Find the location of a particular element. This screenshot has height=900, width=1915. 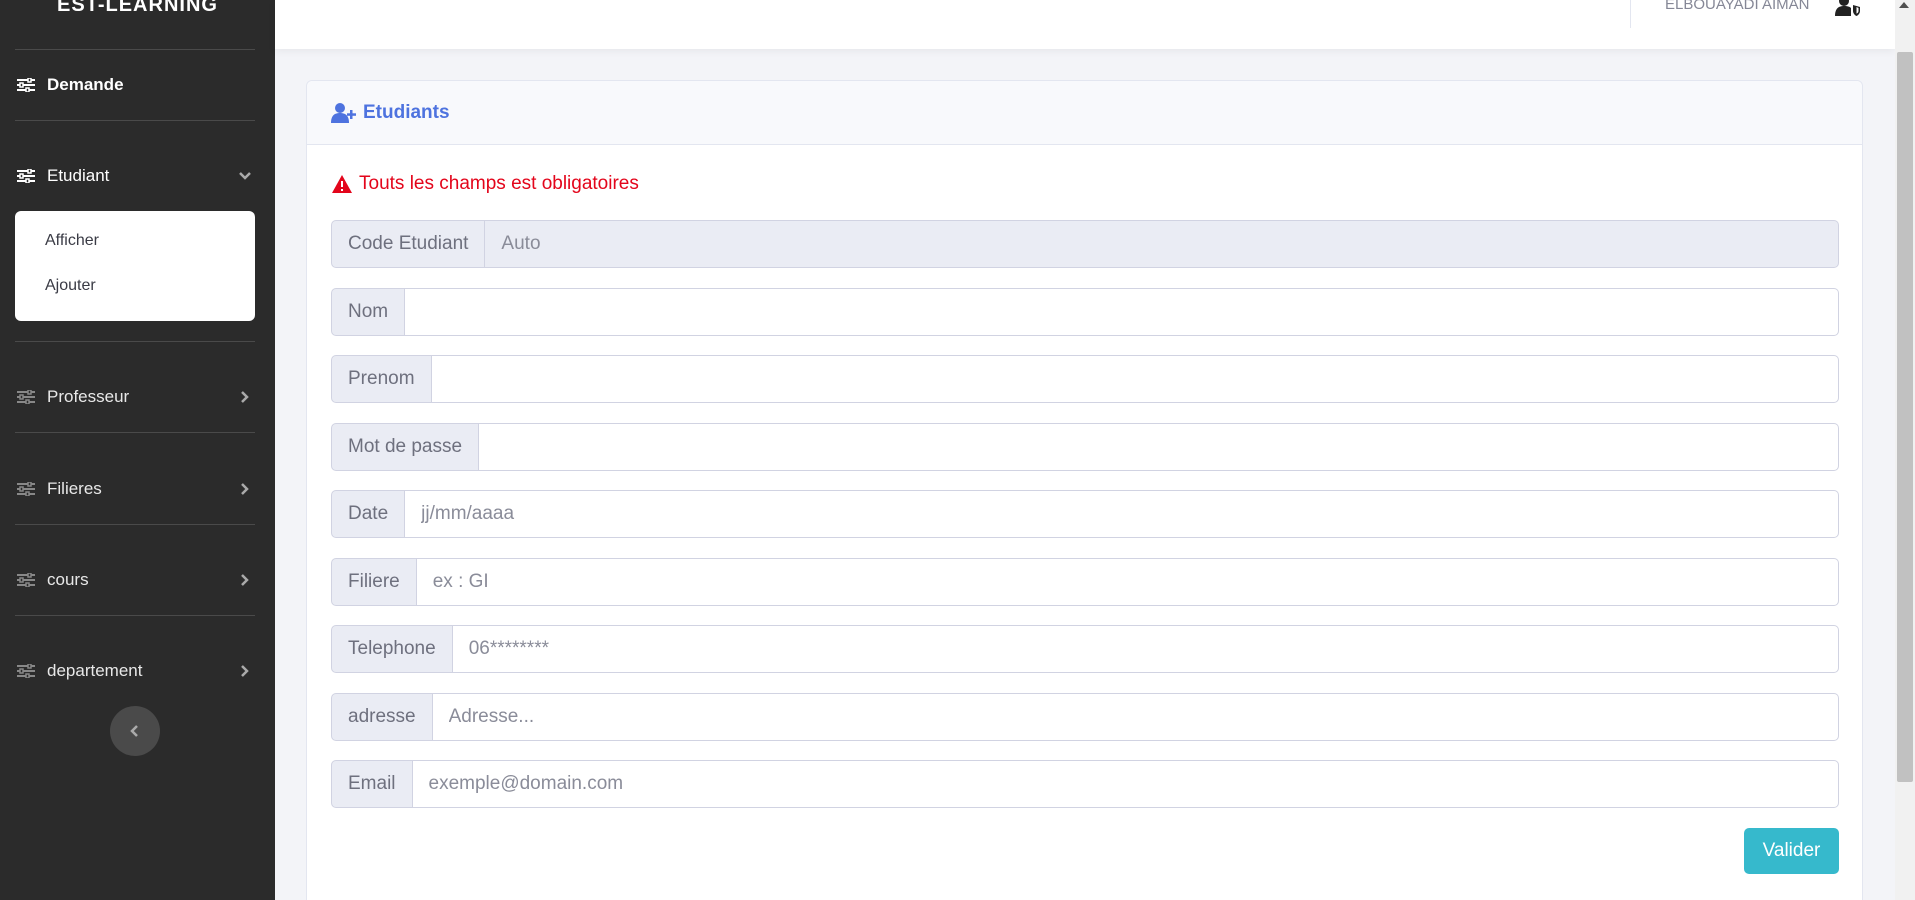

field-label: Email is located at coordinates (372, 784).